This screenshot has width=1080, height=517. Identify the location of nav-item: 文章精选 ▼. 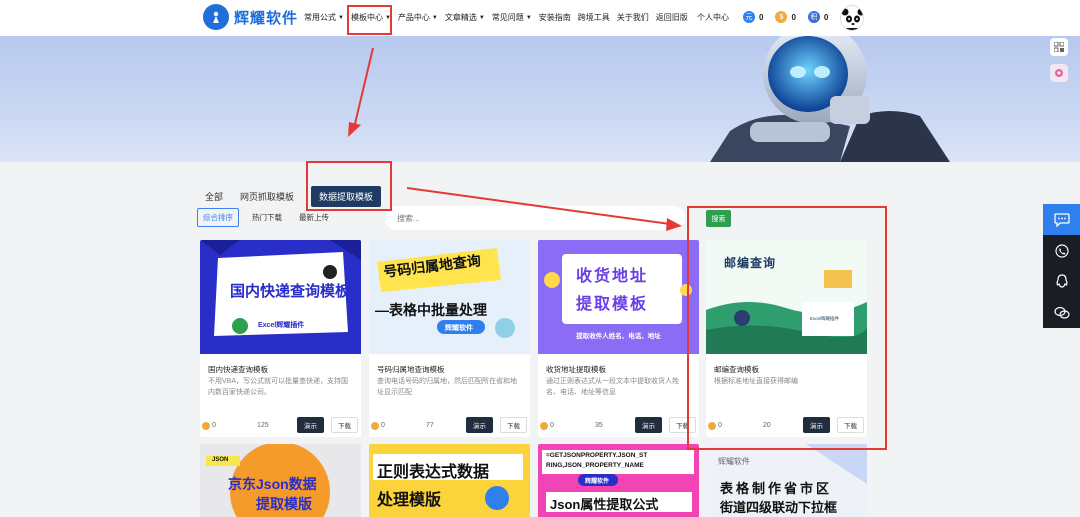
(465, 17).